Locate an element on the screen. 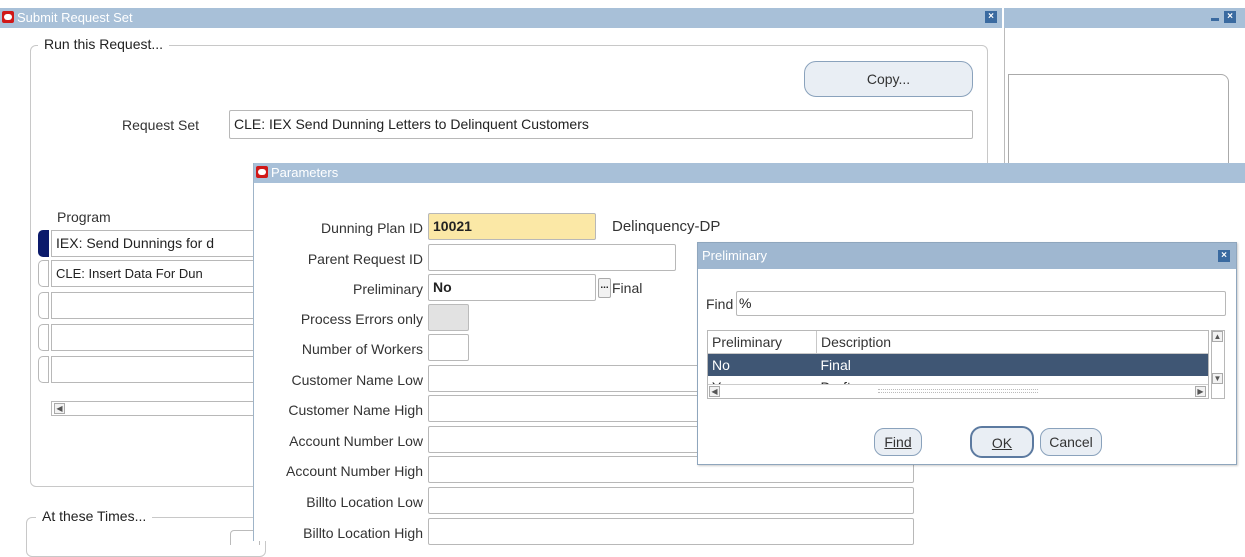  program-row: CLE: Insert Data For Dun is located at coordinates (156, 273).